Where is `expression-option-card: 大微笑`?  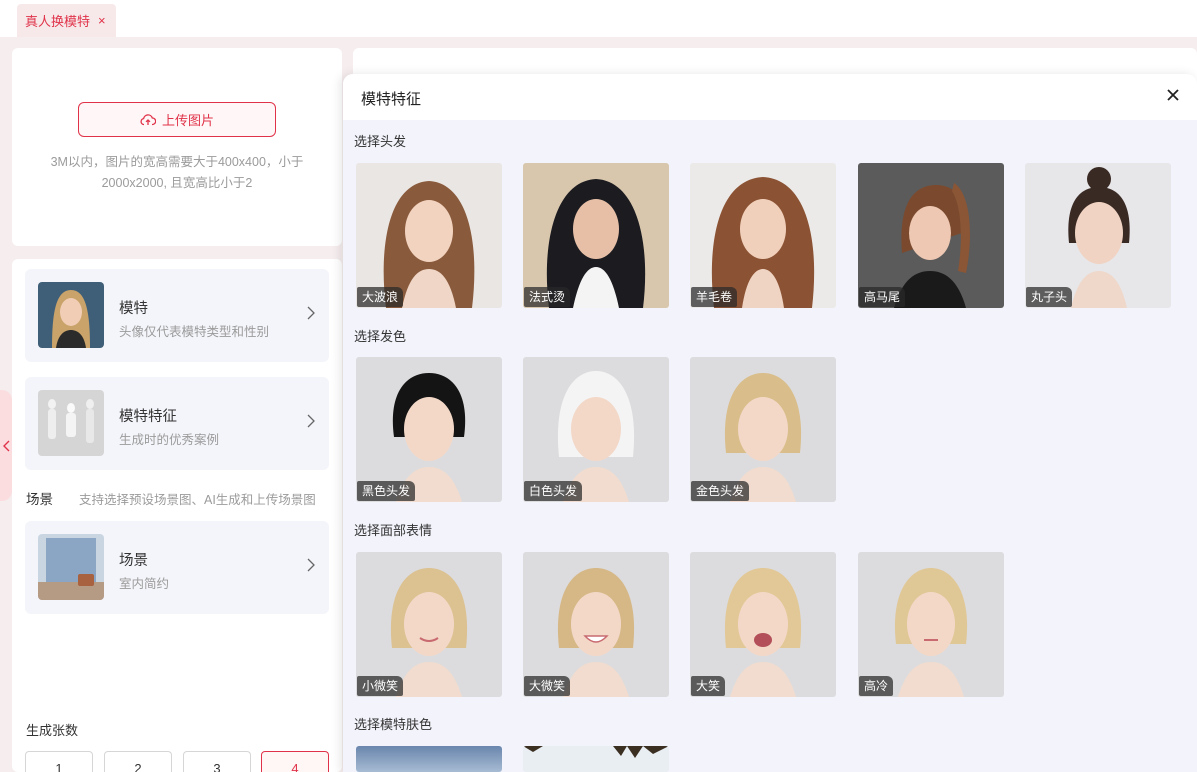 expression-option-card: 大微笑 is located at coordinates (596, 624).